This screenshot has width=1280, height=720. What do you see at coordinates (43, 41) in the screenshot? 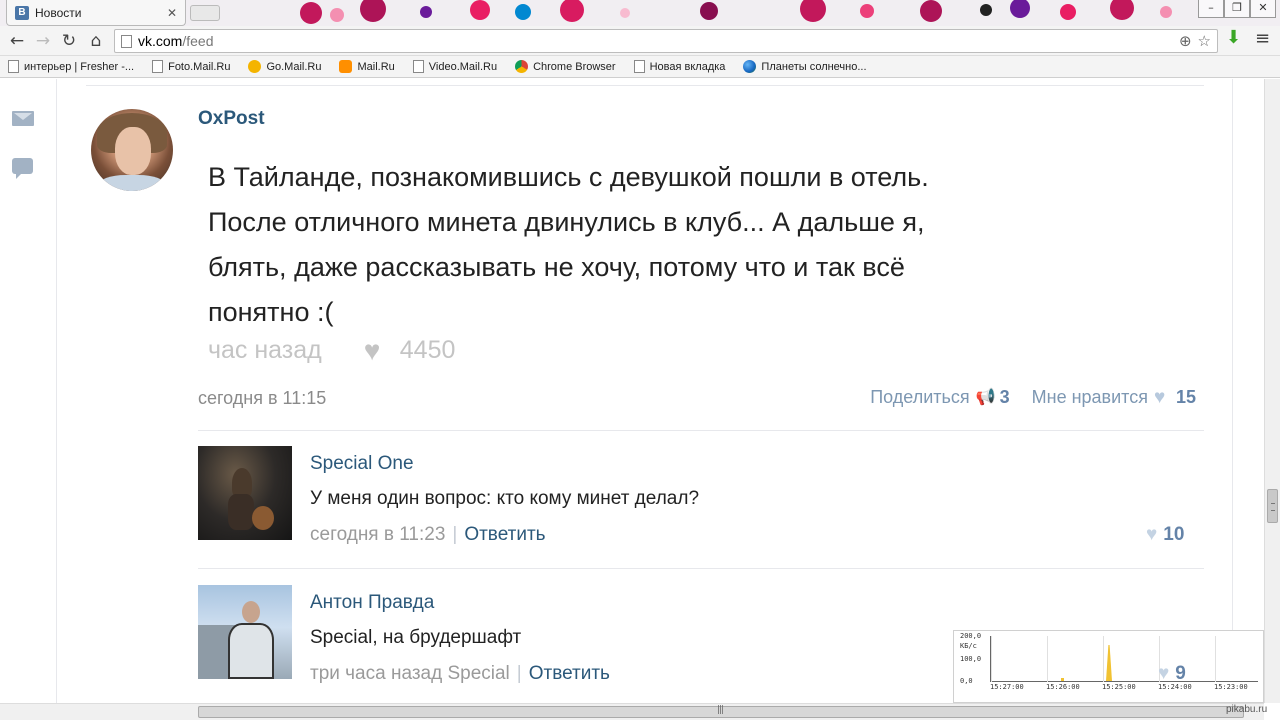
I see `forward-arrow-icon: →` at bounding box center [43, 41].